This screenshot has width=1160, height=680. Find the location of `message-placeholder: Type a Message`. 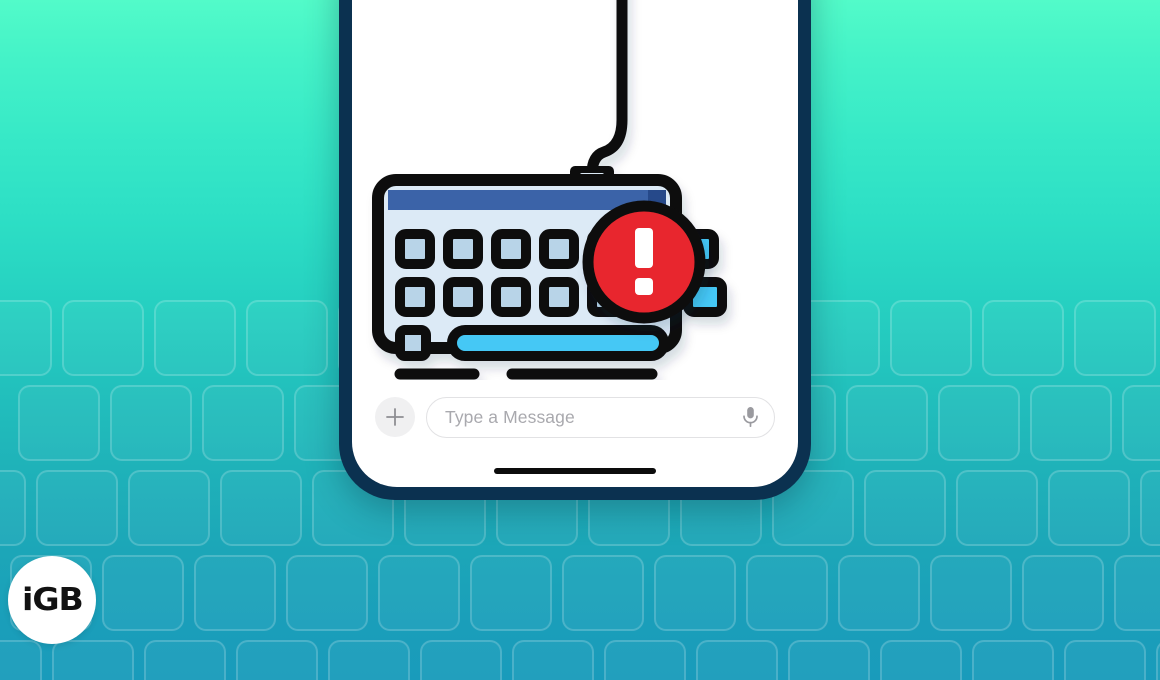

message-placeholder: Type a Message is located at coordinates (510, 416).